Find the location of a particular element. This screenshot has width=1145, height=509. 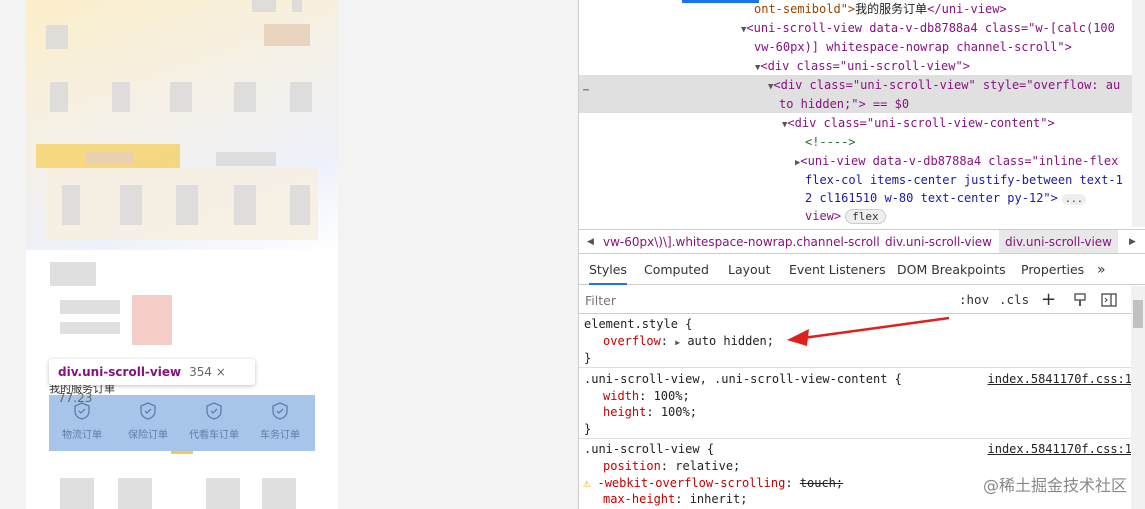

service-label: 车务订单 is located at coordinates (280, 435).